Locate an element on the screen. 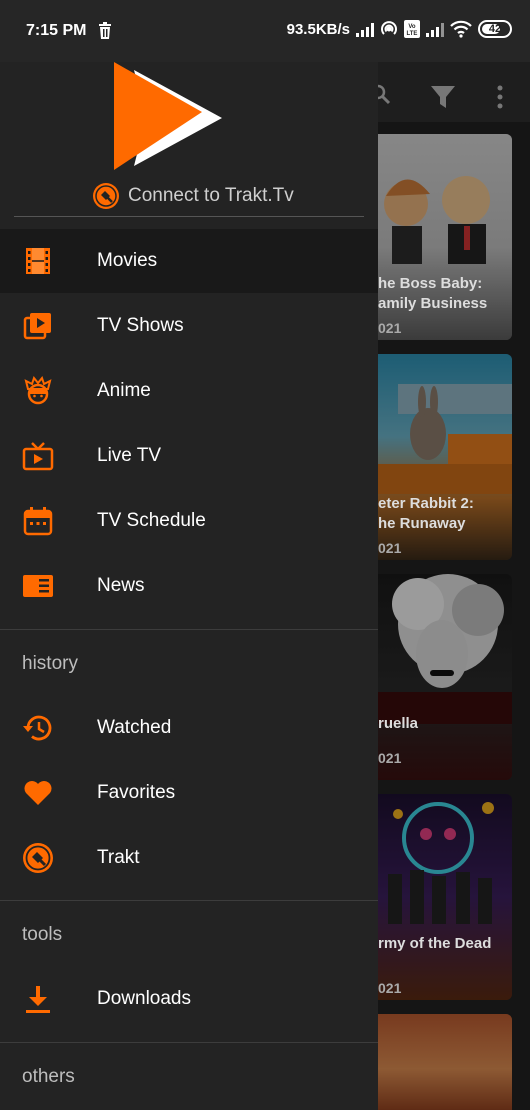 Image resolution: width=530 pixels, height=1110 pixels. poster-title: ruella is located at coordinates (398, 723).